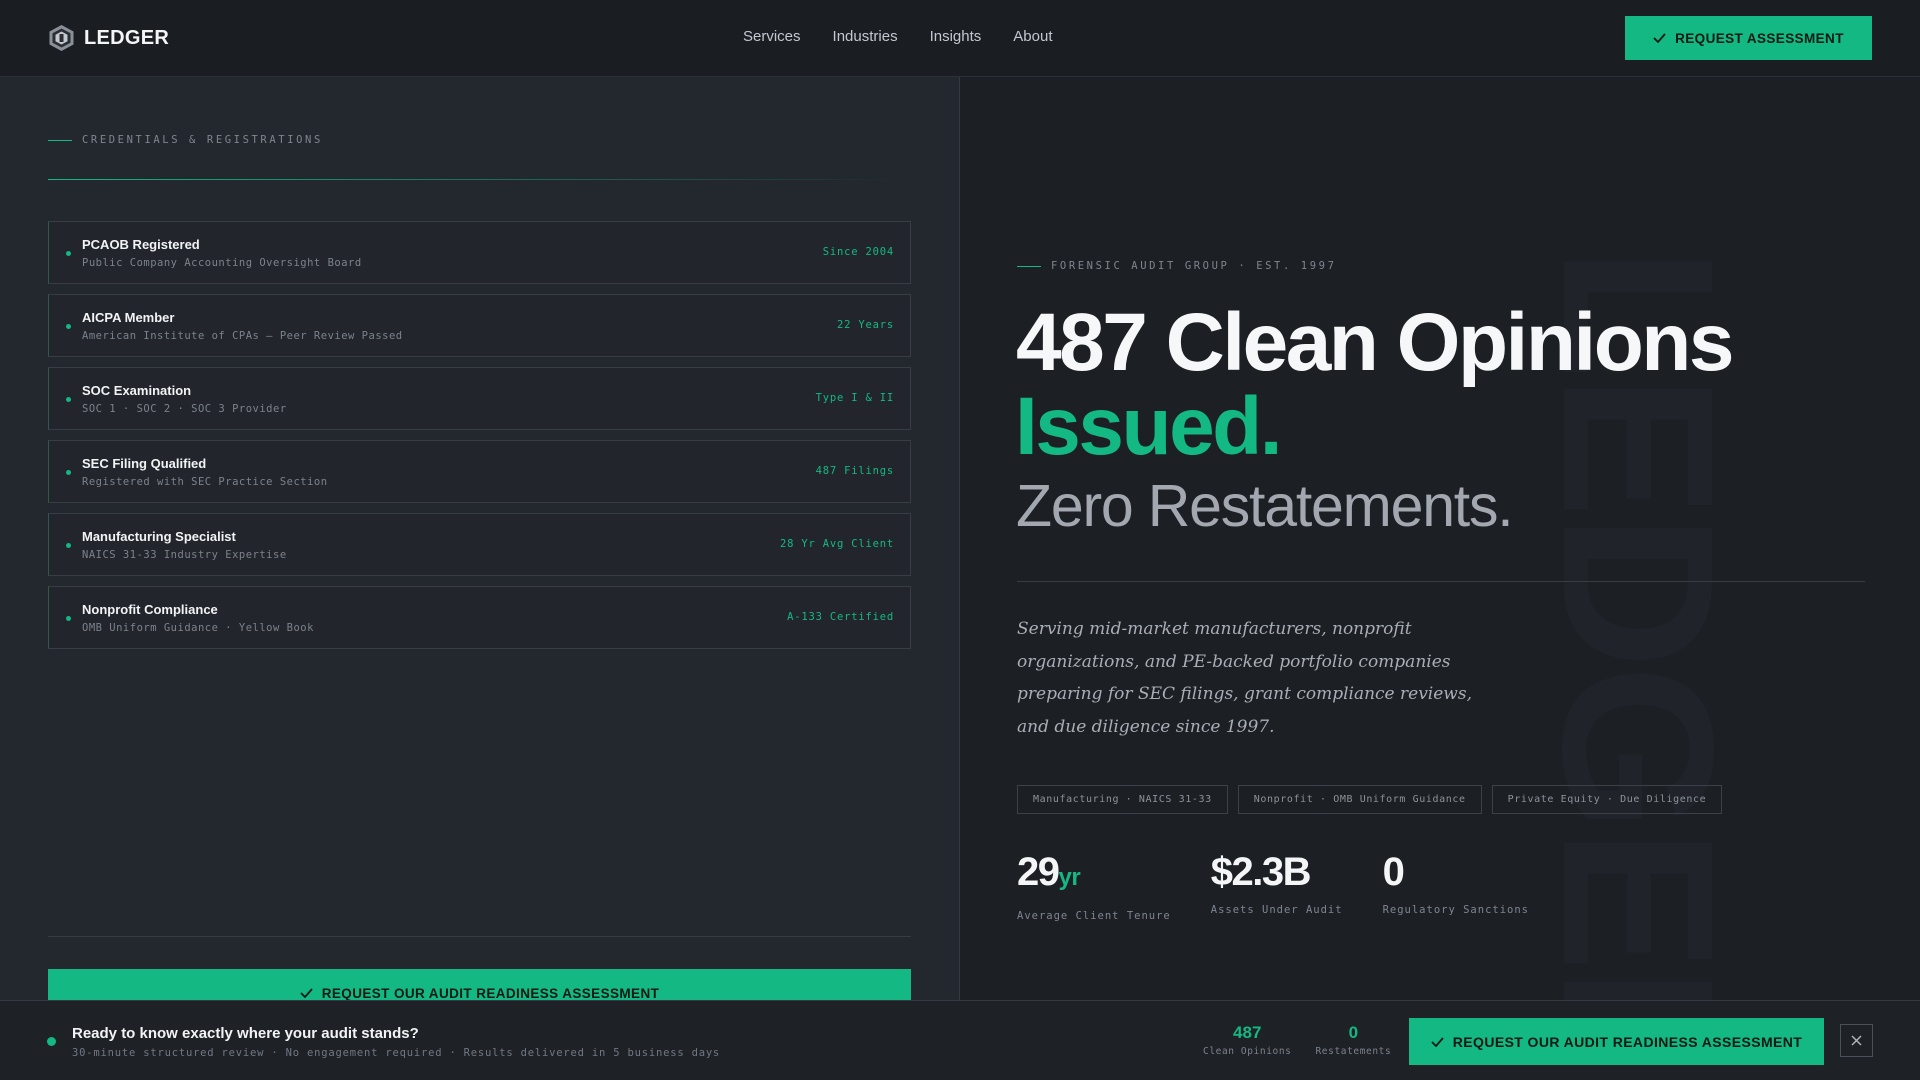 The image size is (1920, 1080). What do you see at coordinates (1297, 1040) in the screenshot?
I see `sticky-bar-stats: 487 Clean Opinions 0 Restatements` at bounding box center [1297, 1040].